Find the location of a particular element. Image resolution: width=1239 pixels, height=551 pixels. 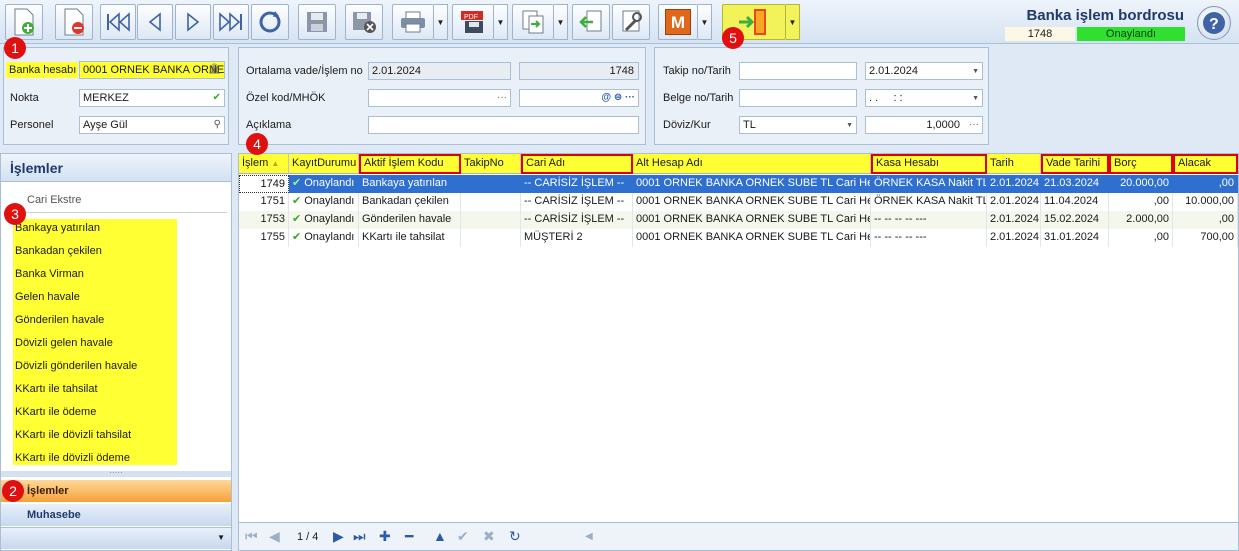

special-code-field: ··· is located at coordinates (439, 98).